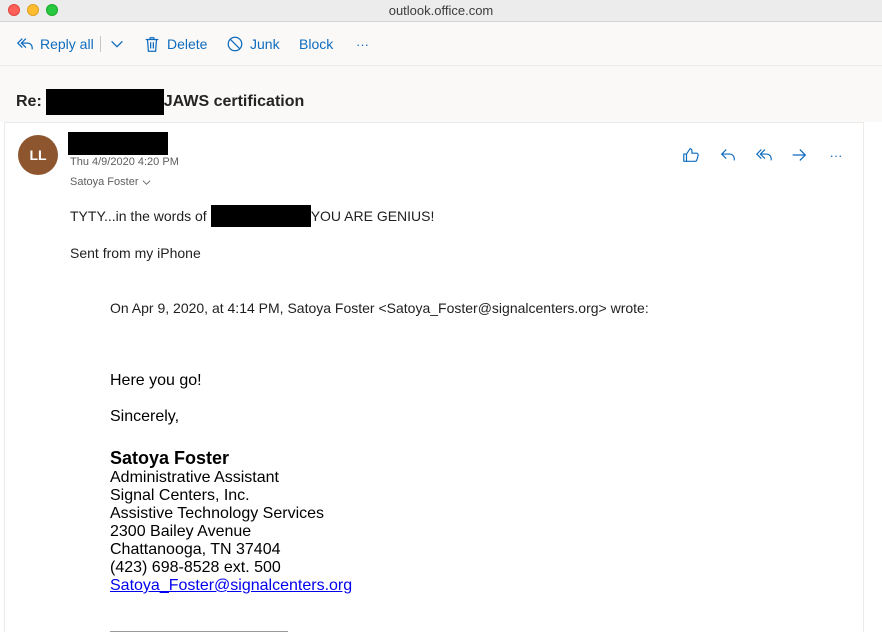  I want to click on reply-icon, so click(727, 155).